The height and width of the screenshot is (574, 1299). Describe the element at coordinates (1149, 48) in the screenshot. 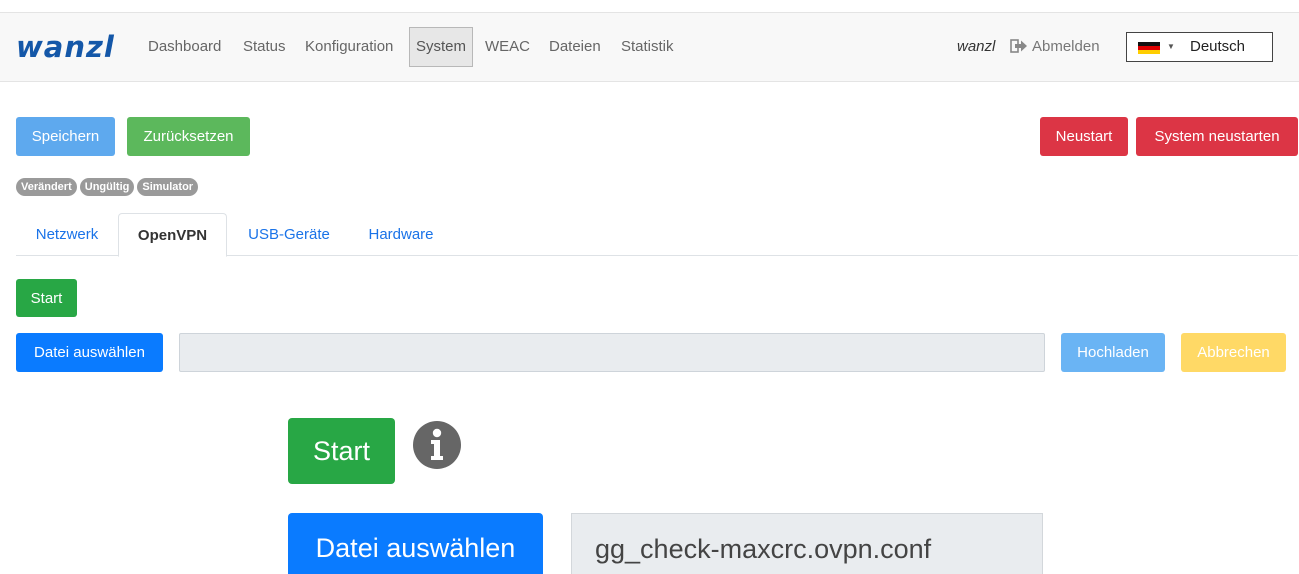

I see `germany-flag-icon` at that location.